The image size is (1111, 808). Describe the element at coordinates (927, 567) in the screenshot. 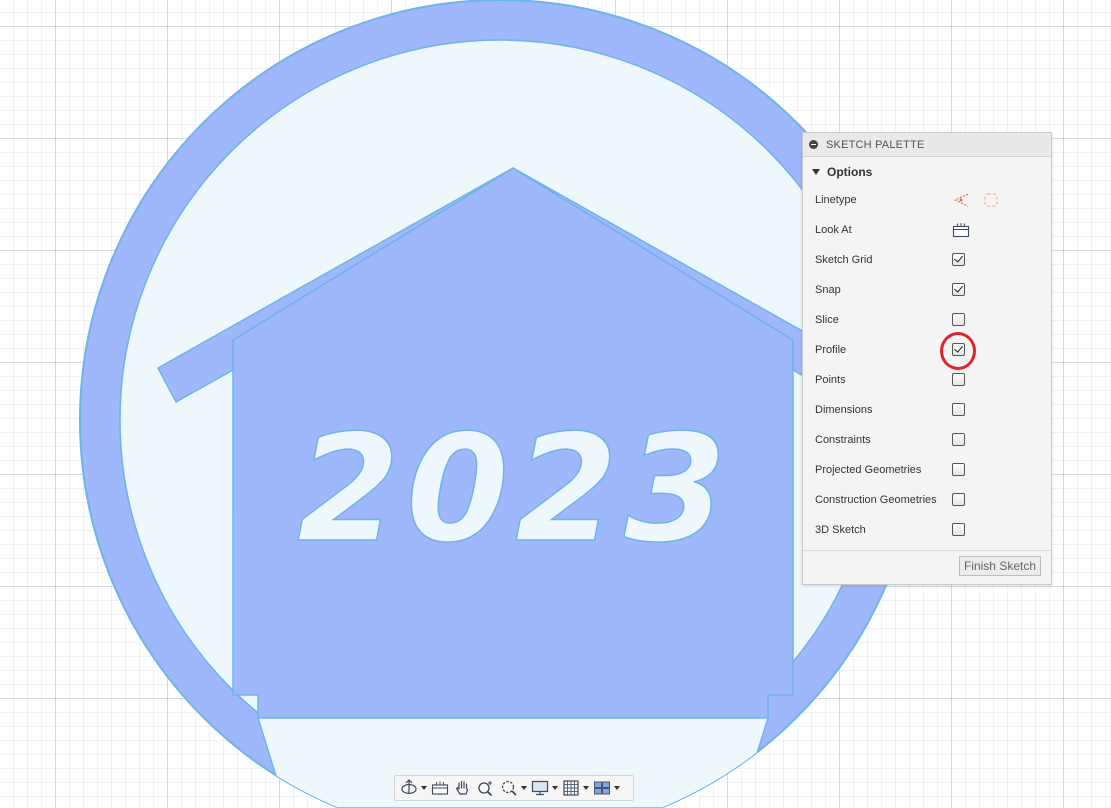

I see `palette-footer: Finish Sketch` at that location.